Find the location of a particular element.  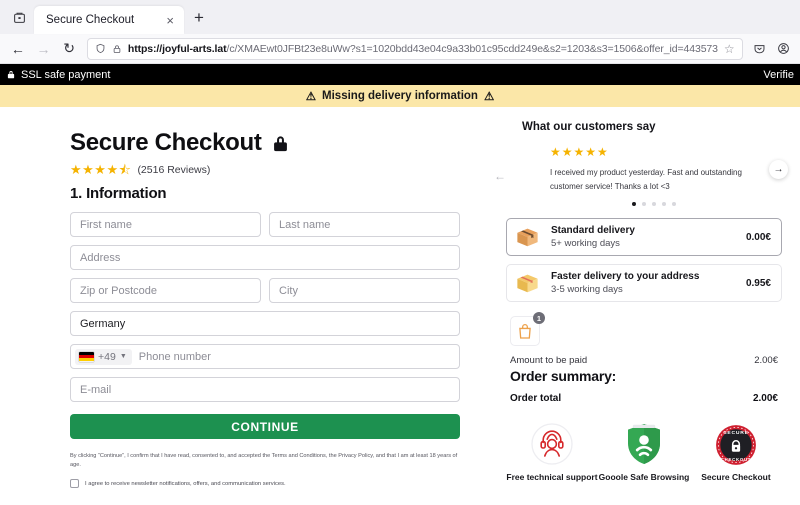

ssl-left: SSL safe payment is located at coordinates (58, 75).